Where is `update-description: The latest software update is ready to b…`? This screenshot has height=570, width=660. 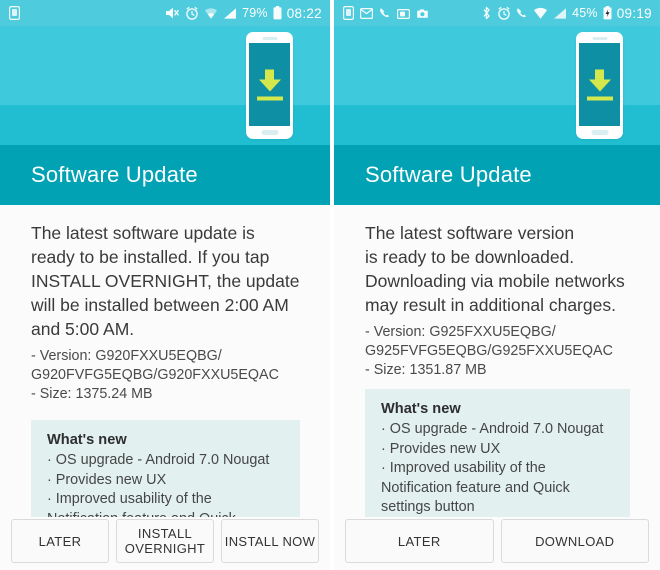
update-description: The latest software update is ready to b… is located at coordinates (165, 281).